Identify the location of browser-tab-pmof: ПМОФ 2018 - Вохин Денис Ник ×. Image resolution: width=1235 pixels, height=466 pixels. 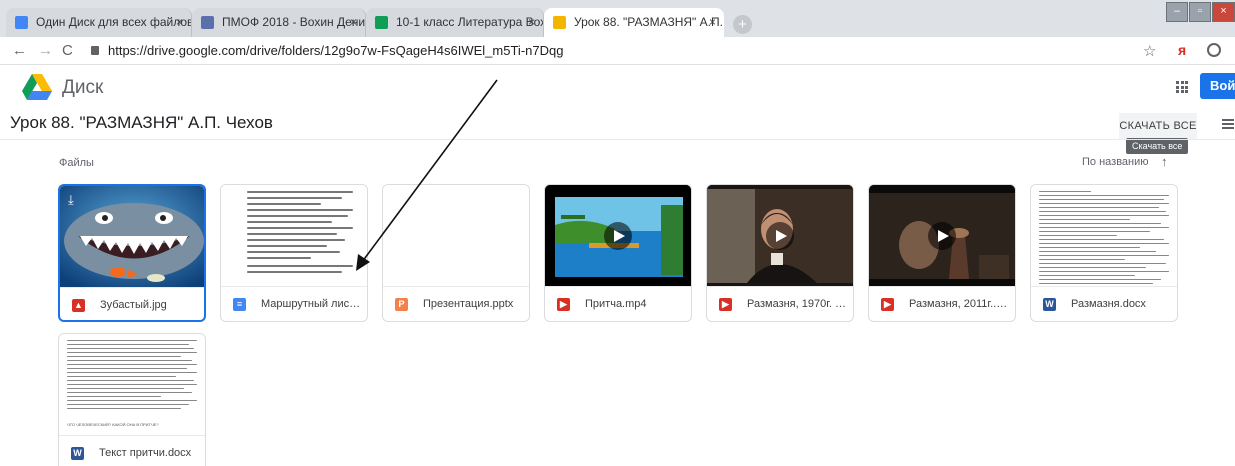
(279, 22).